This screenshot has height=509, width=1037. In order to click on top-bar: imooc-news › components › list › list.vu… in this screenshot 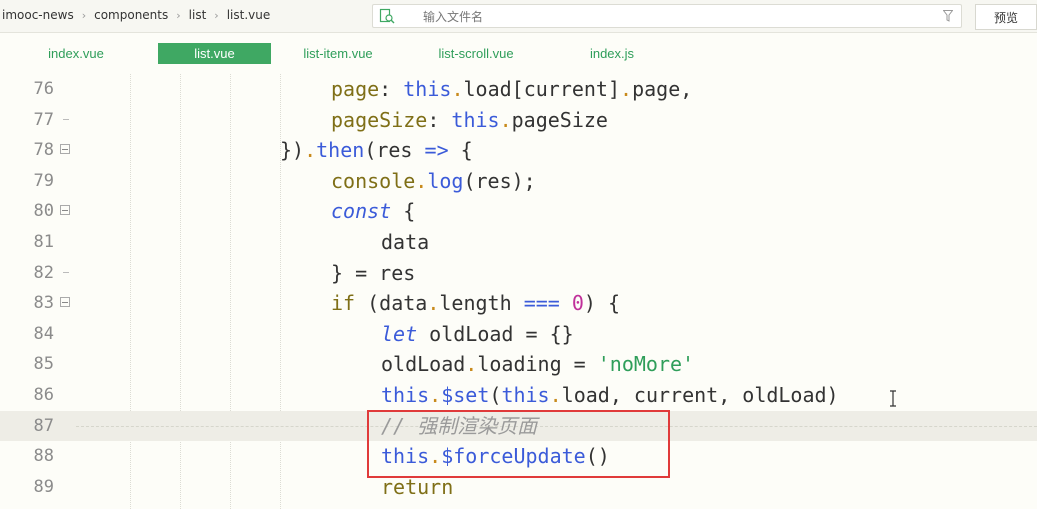, I will do `click(518, 16)`.